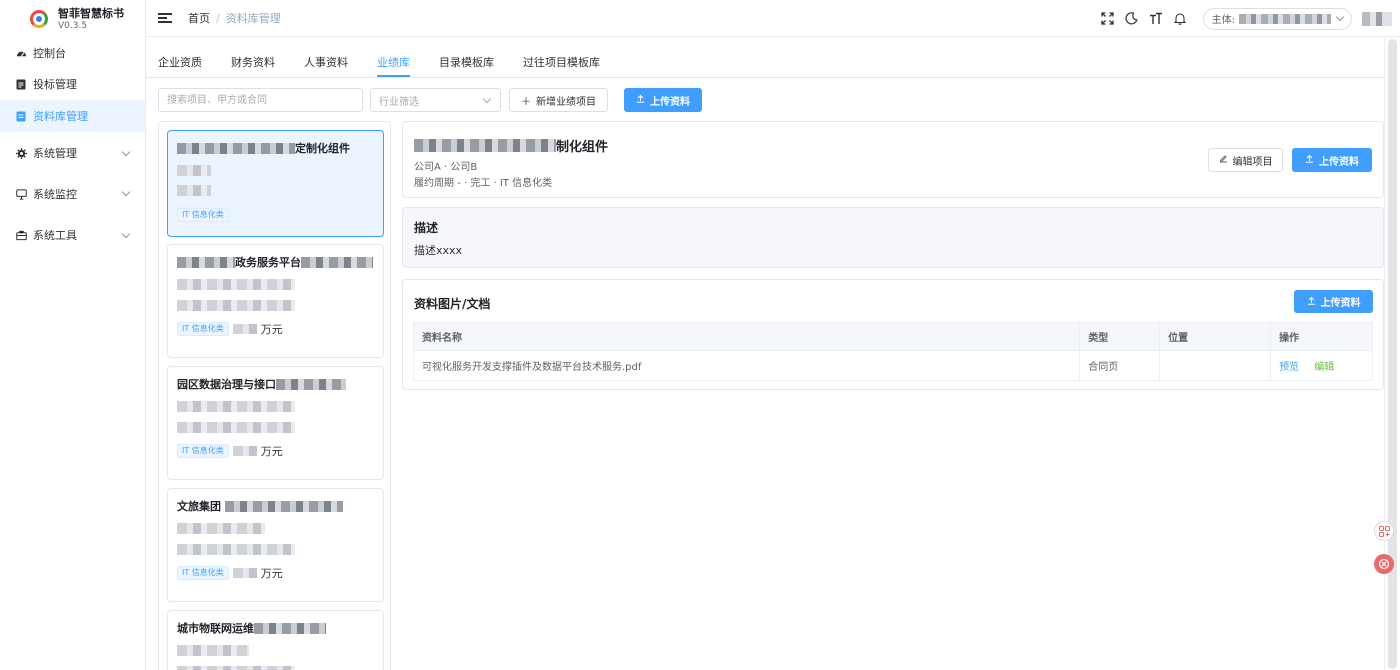 The image size is (1400, 670). What do you see at coordinates (1245, 160) in the screenshot?
I see `edit-project-button: 编辑项目` at bounding box center [1245, 160].